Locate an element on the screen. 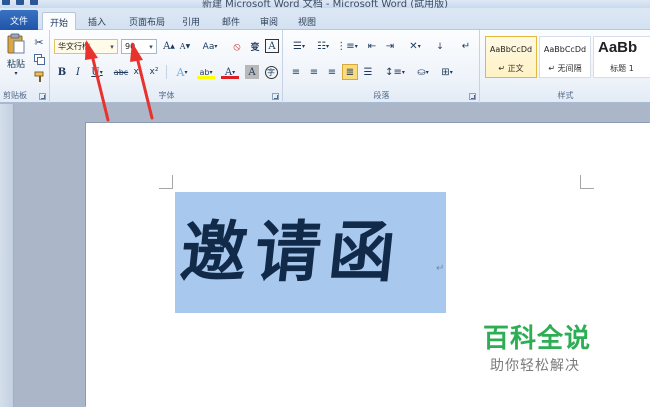  multilevel-list-icon: ⋮≡ is located at coordinates (345, 46).